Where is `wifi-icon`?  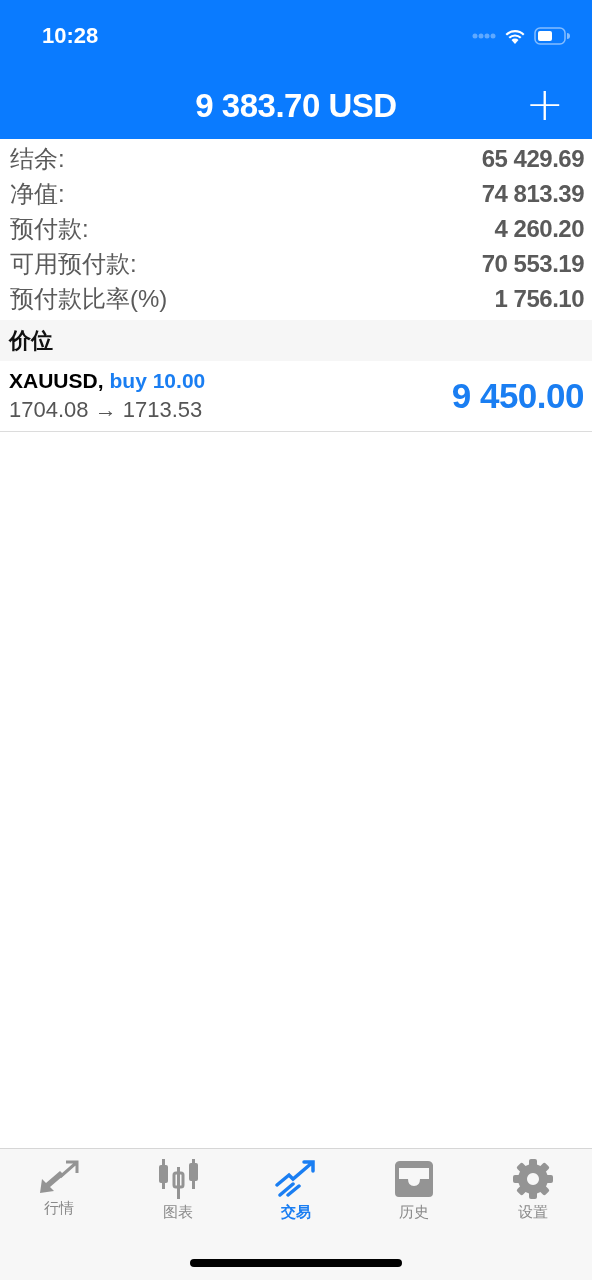
wifi-icon is located at coordinates (515, 36).